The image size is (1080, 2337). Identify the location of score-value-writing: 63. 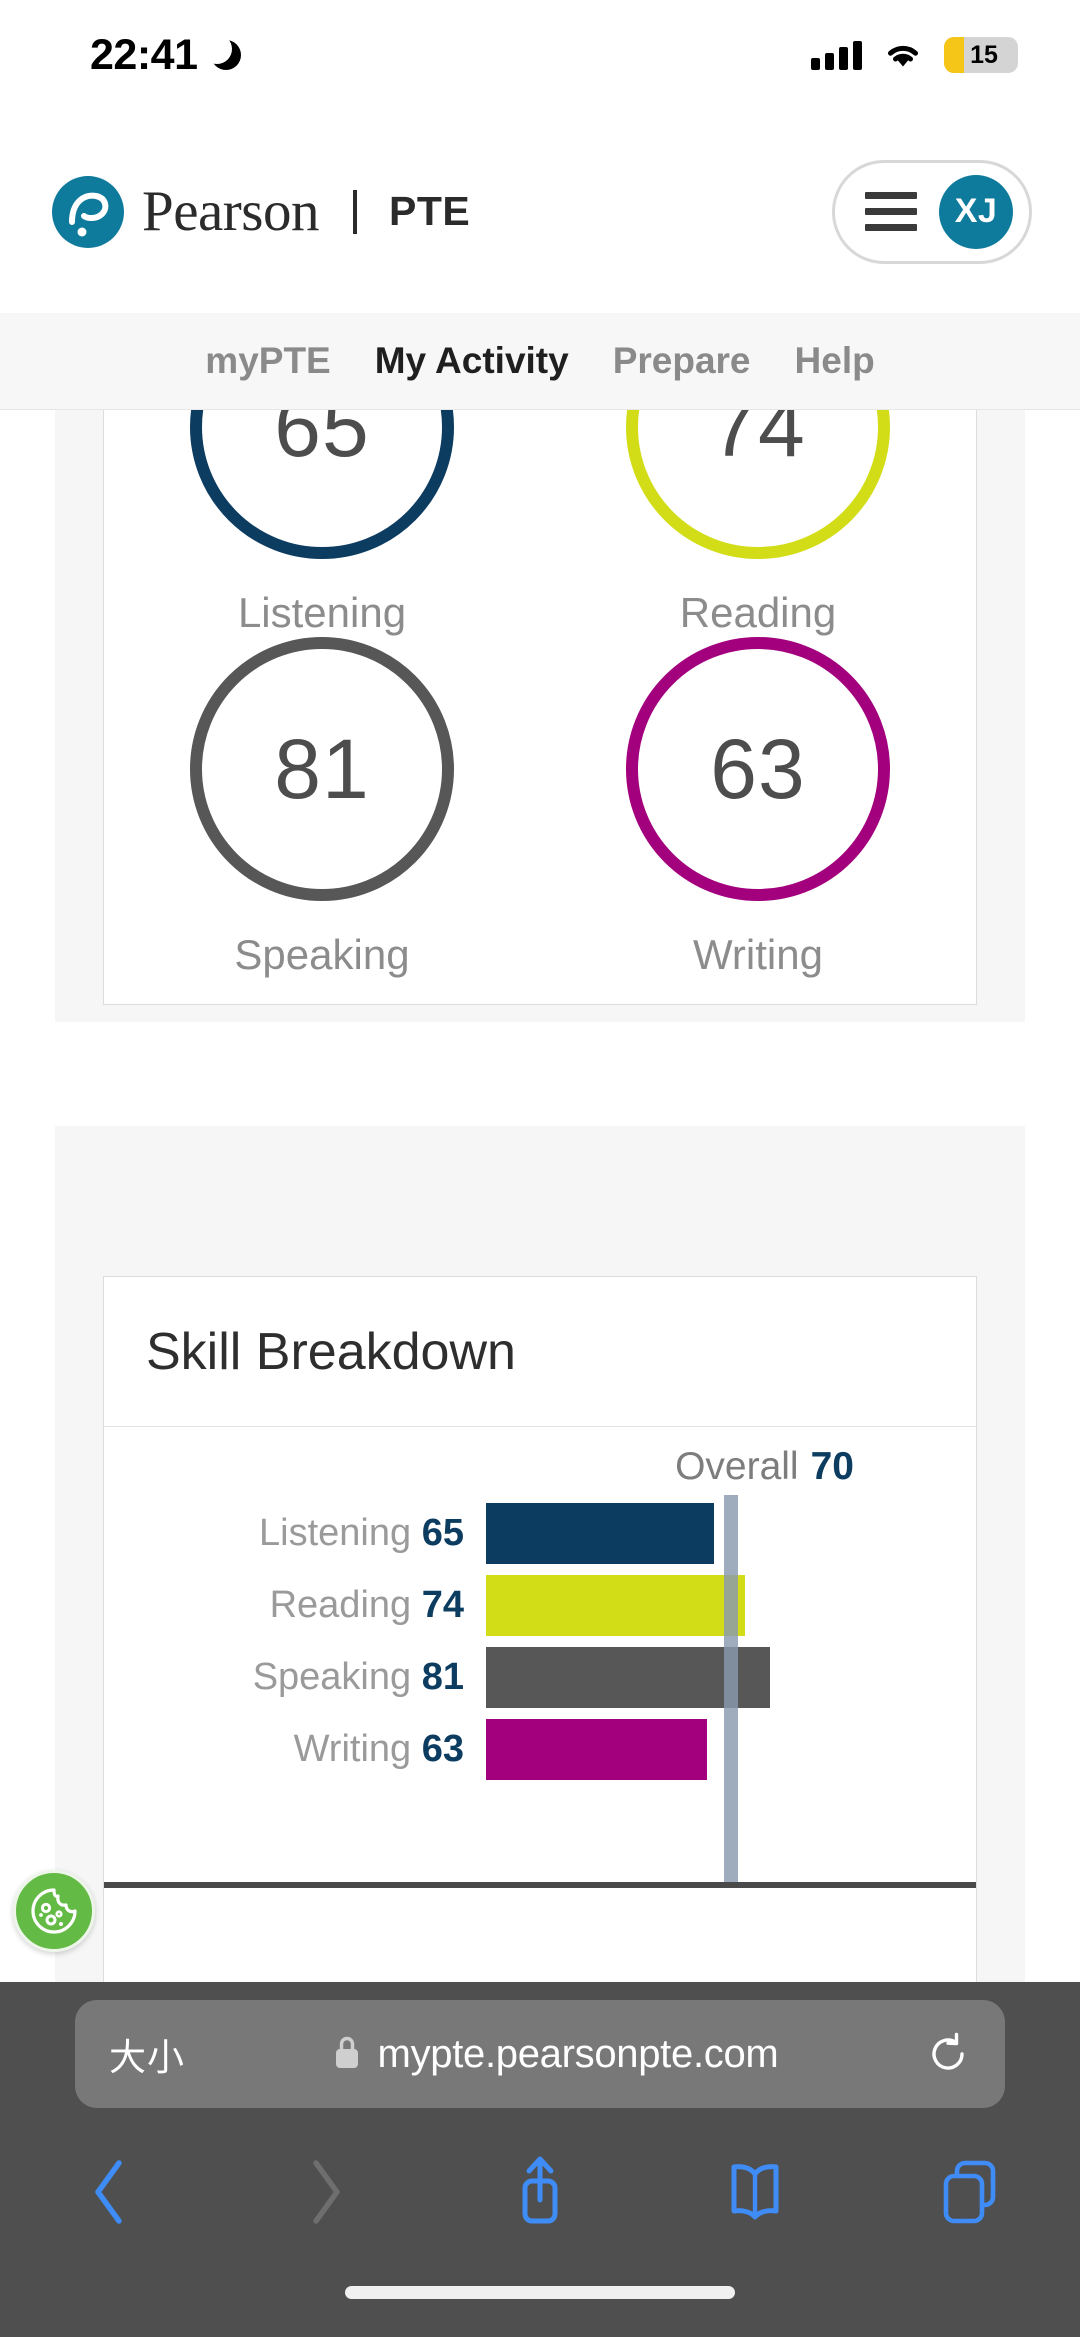
(758, 768).